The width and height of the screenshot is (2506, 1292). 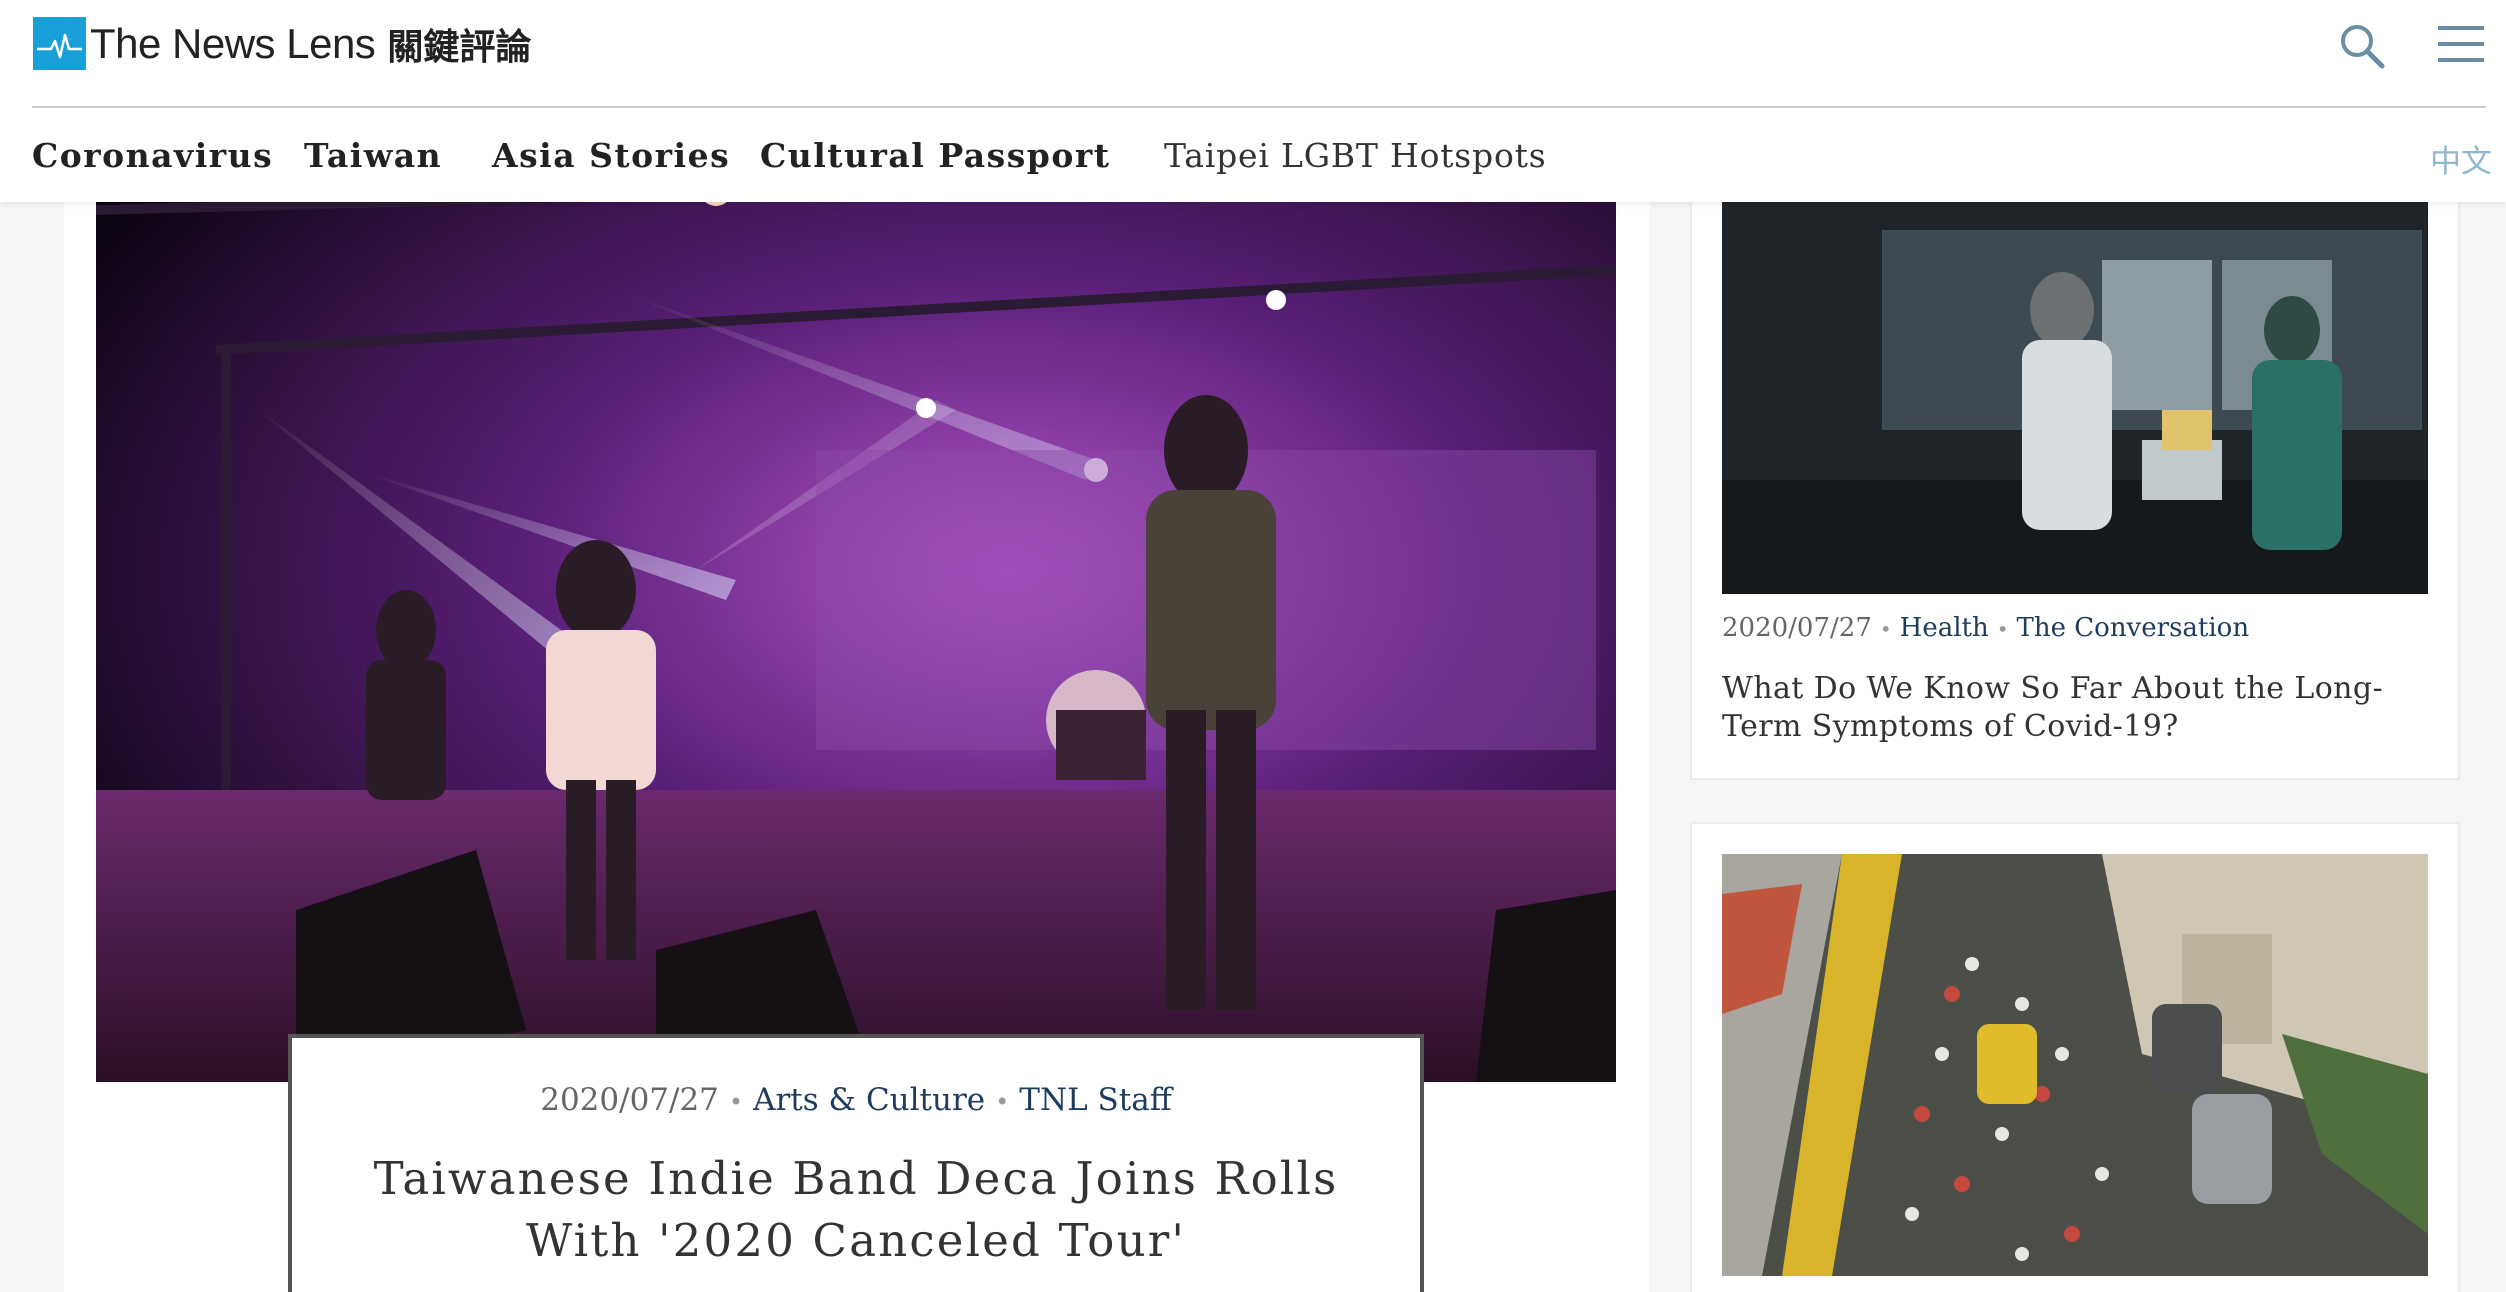 What do you see at coordinates (2362, 46) in the screenshot?
I see `search-icon` at bounding box center [2362, 46].